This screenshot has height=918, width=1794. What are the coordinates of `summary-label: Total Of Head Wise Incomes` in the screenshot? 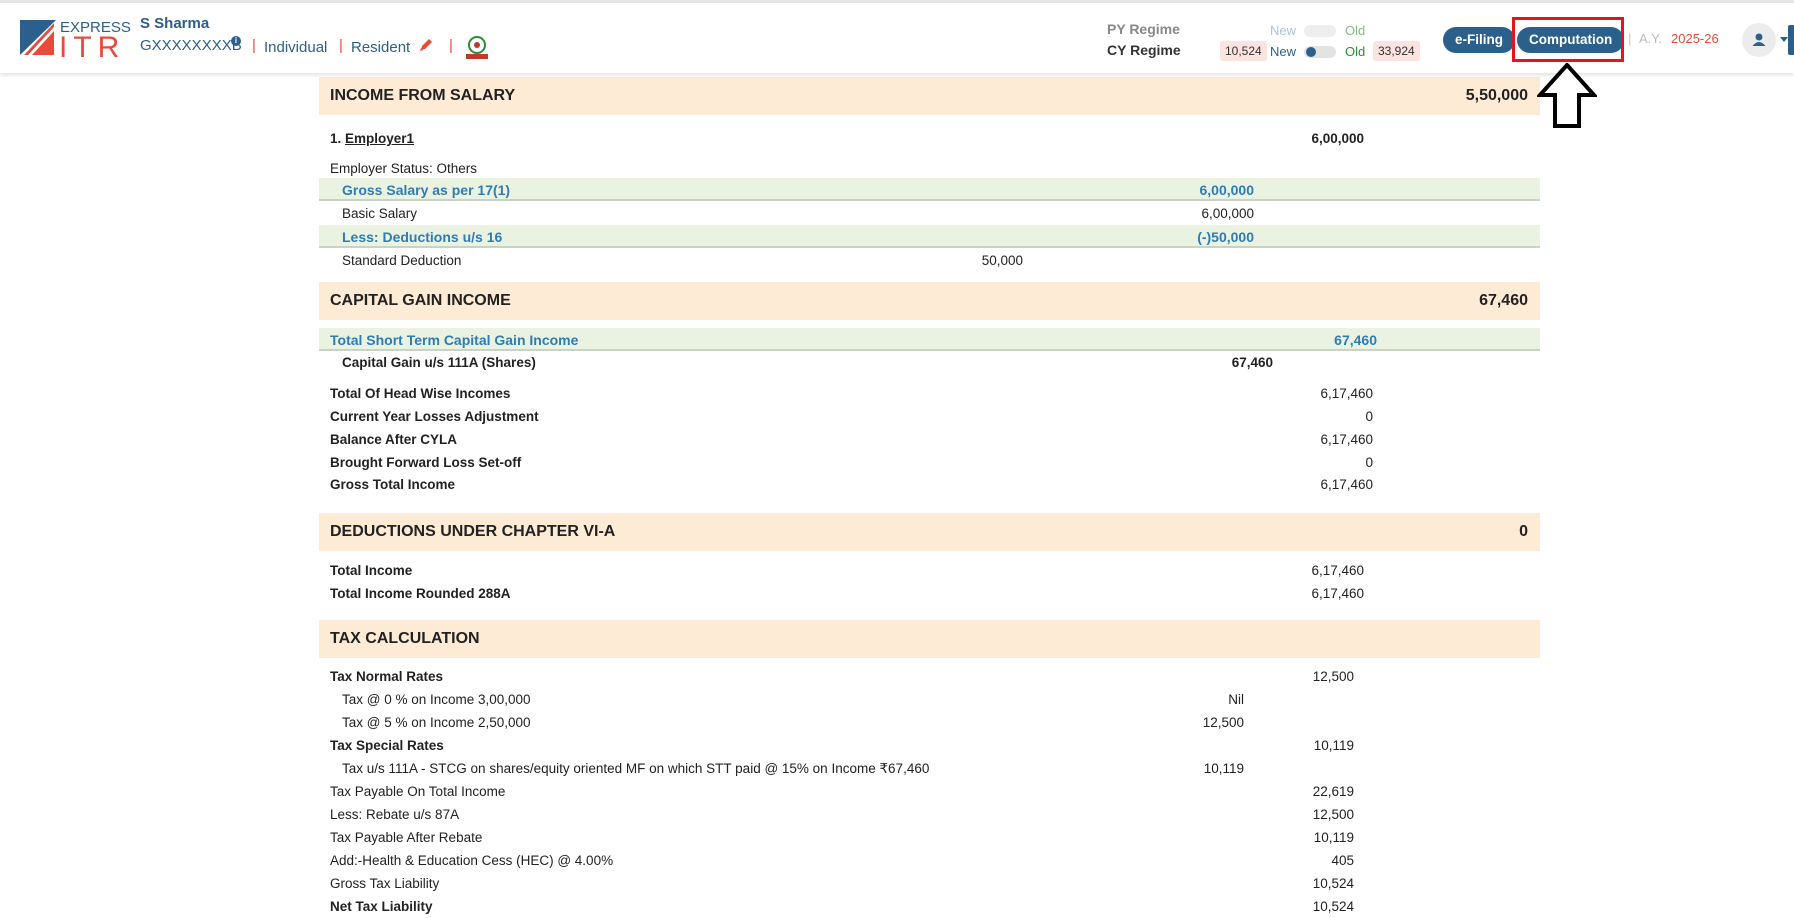 It's located at (420, 393).